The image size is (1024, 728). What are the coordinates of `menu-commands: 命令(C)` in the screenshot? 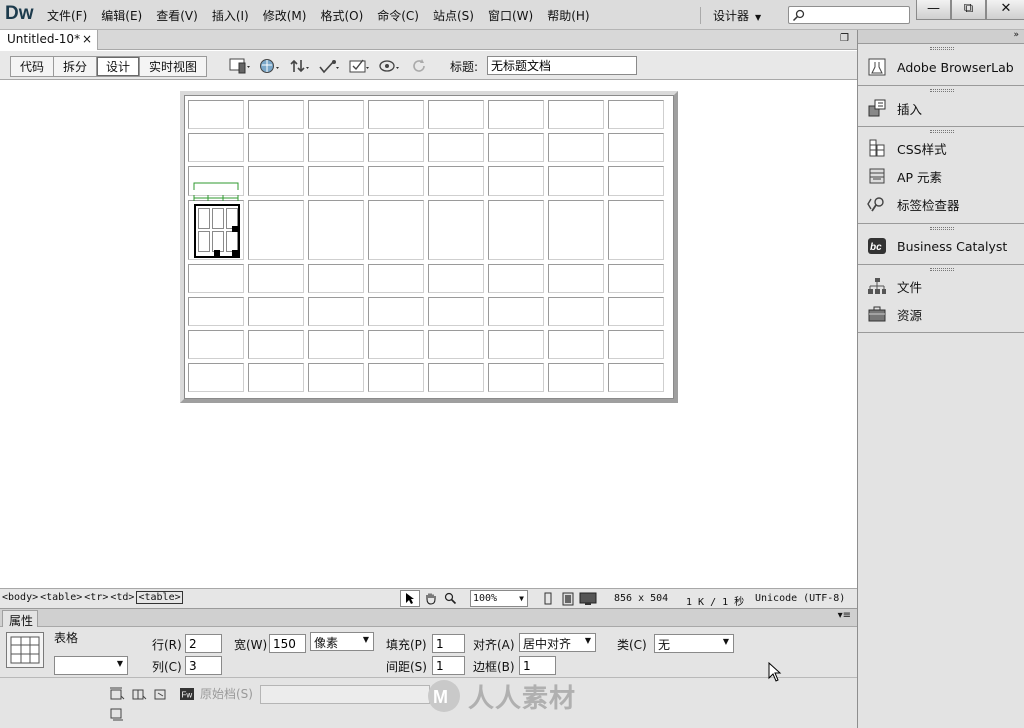 It's located at (398, 15).